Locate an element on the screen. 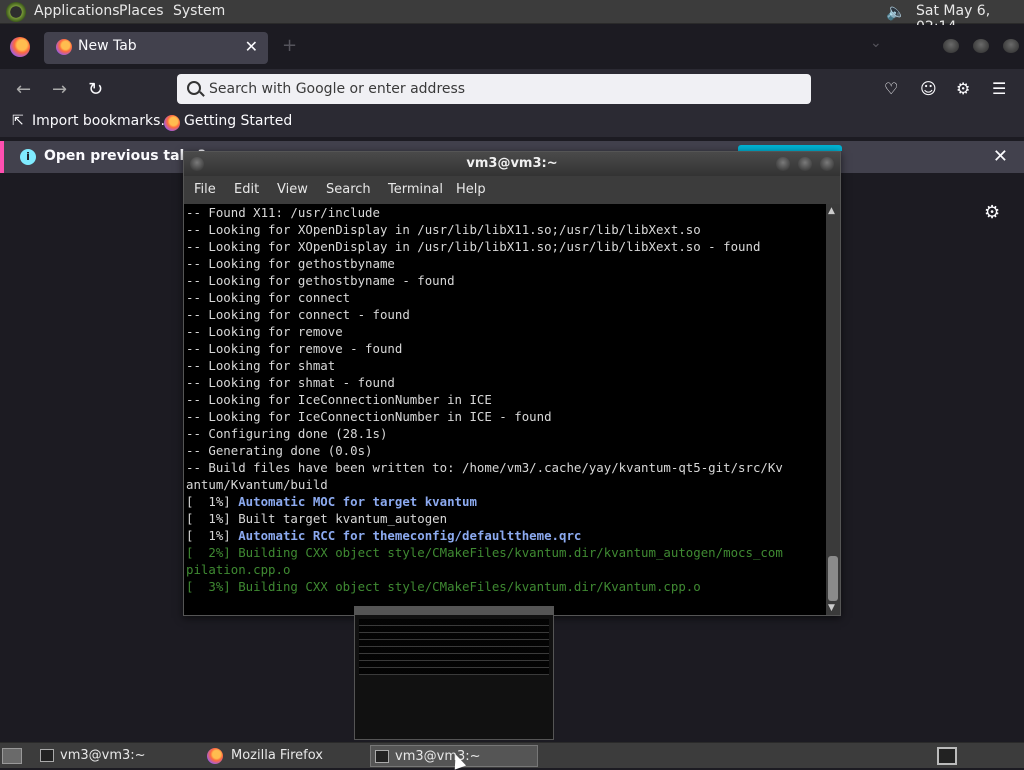 The width and height of the screenshot is (1024, 770). terminal-line: -- Looking for shmat - found is located at coordinates (290, 382).